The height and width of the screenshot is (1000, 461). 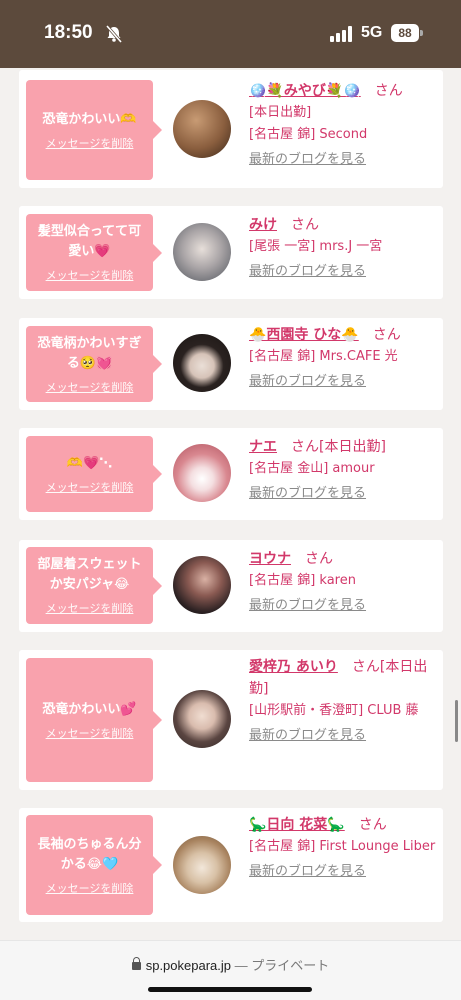 I want to click on profile-info: みけ さん [尾張 一宮] mrs.J 一宮 最新のブログを見る, so click(x=343, y=248).